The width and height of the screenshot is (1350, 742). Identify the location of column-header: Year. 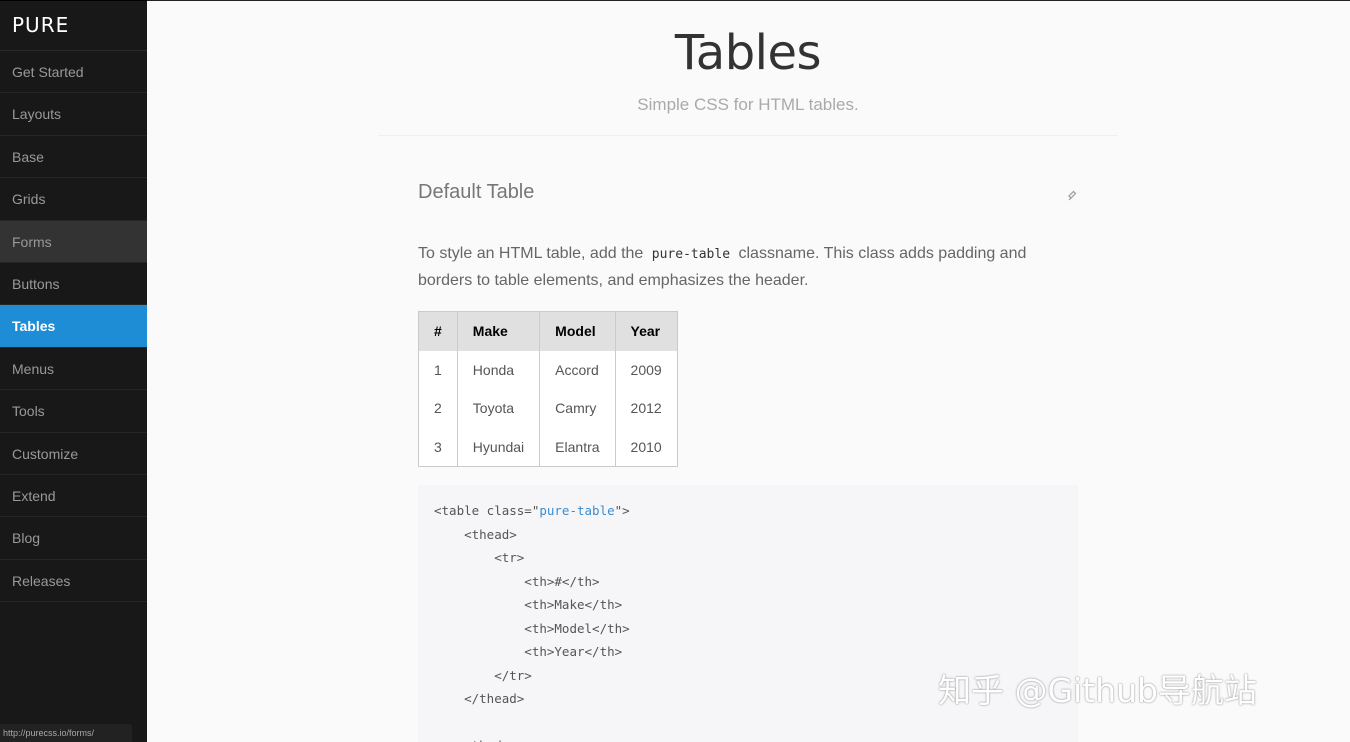
(646, 331).